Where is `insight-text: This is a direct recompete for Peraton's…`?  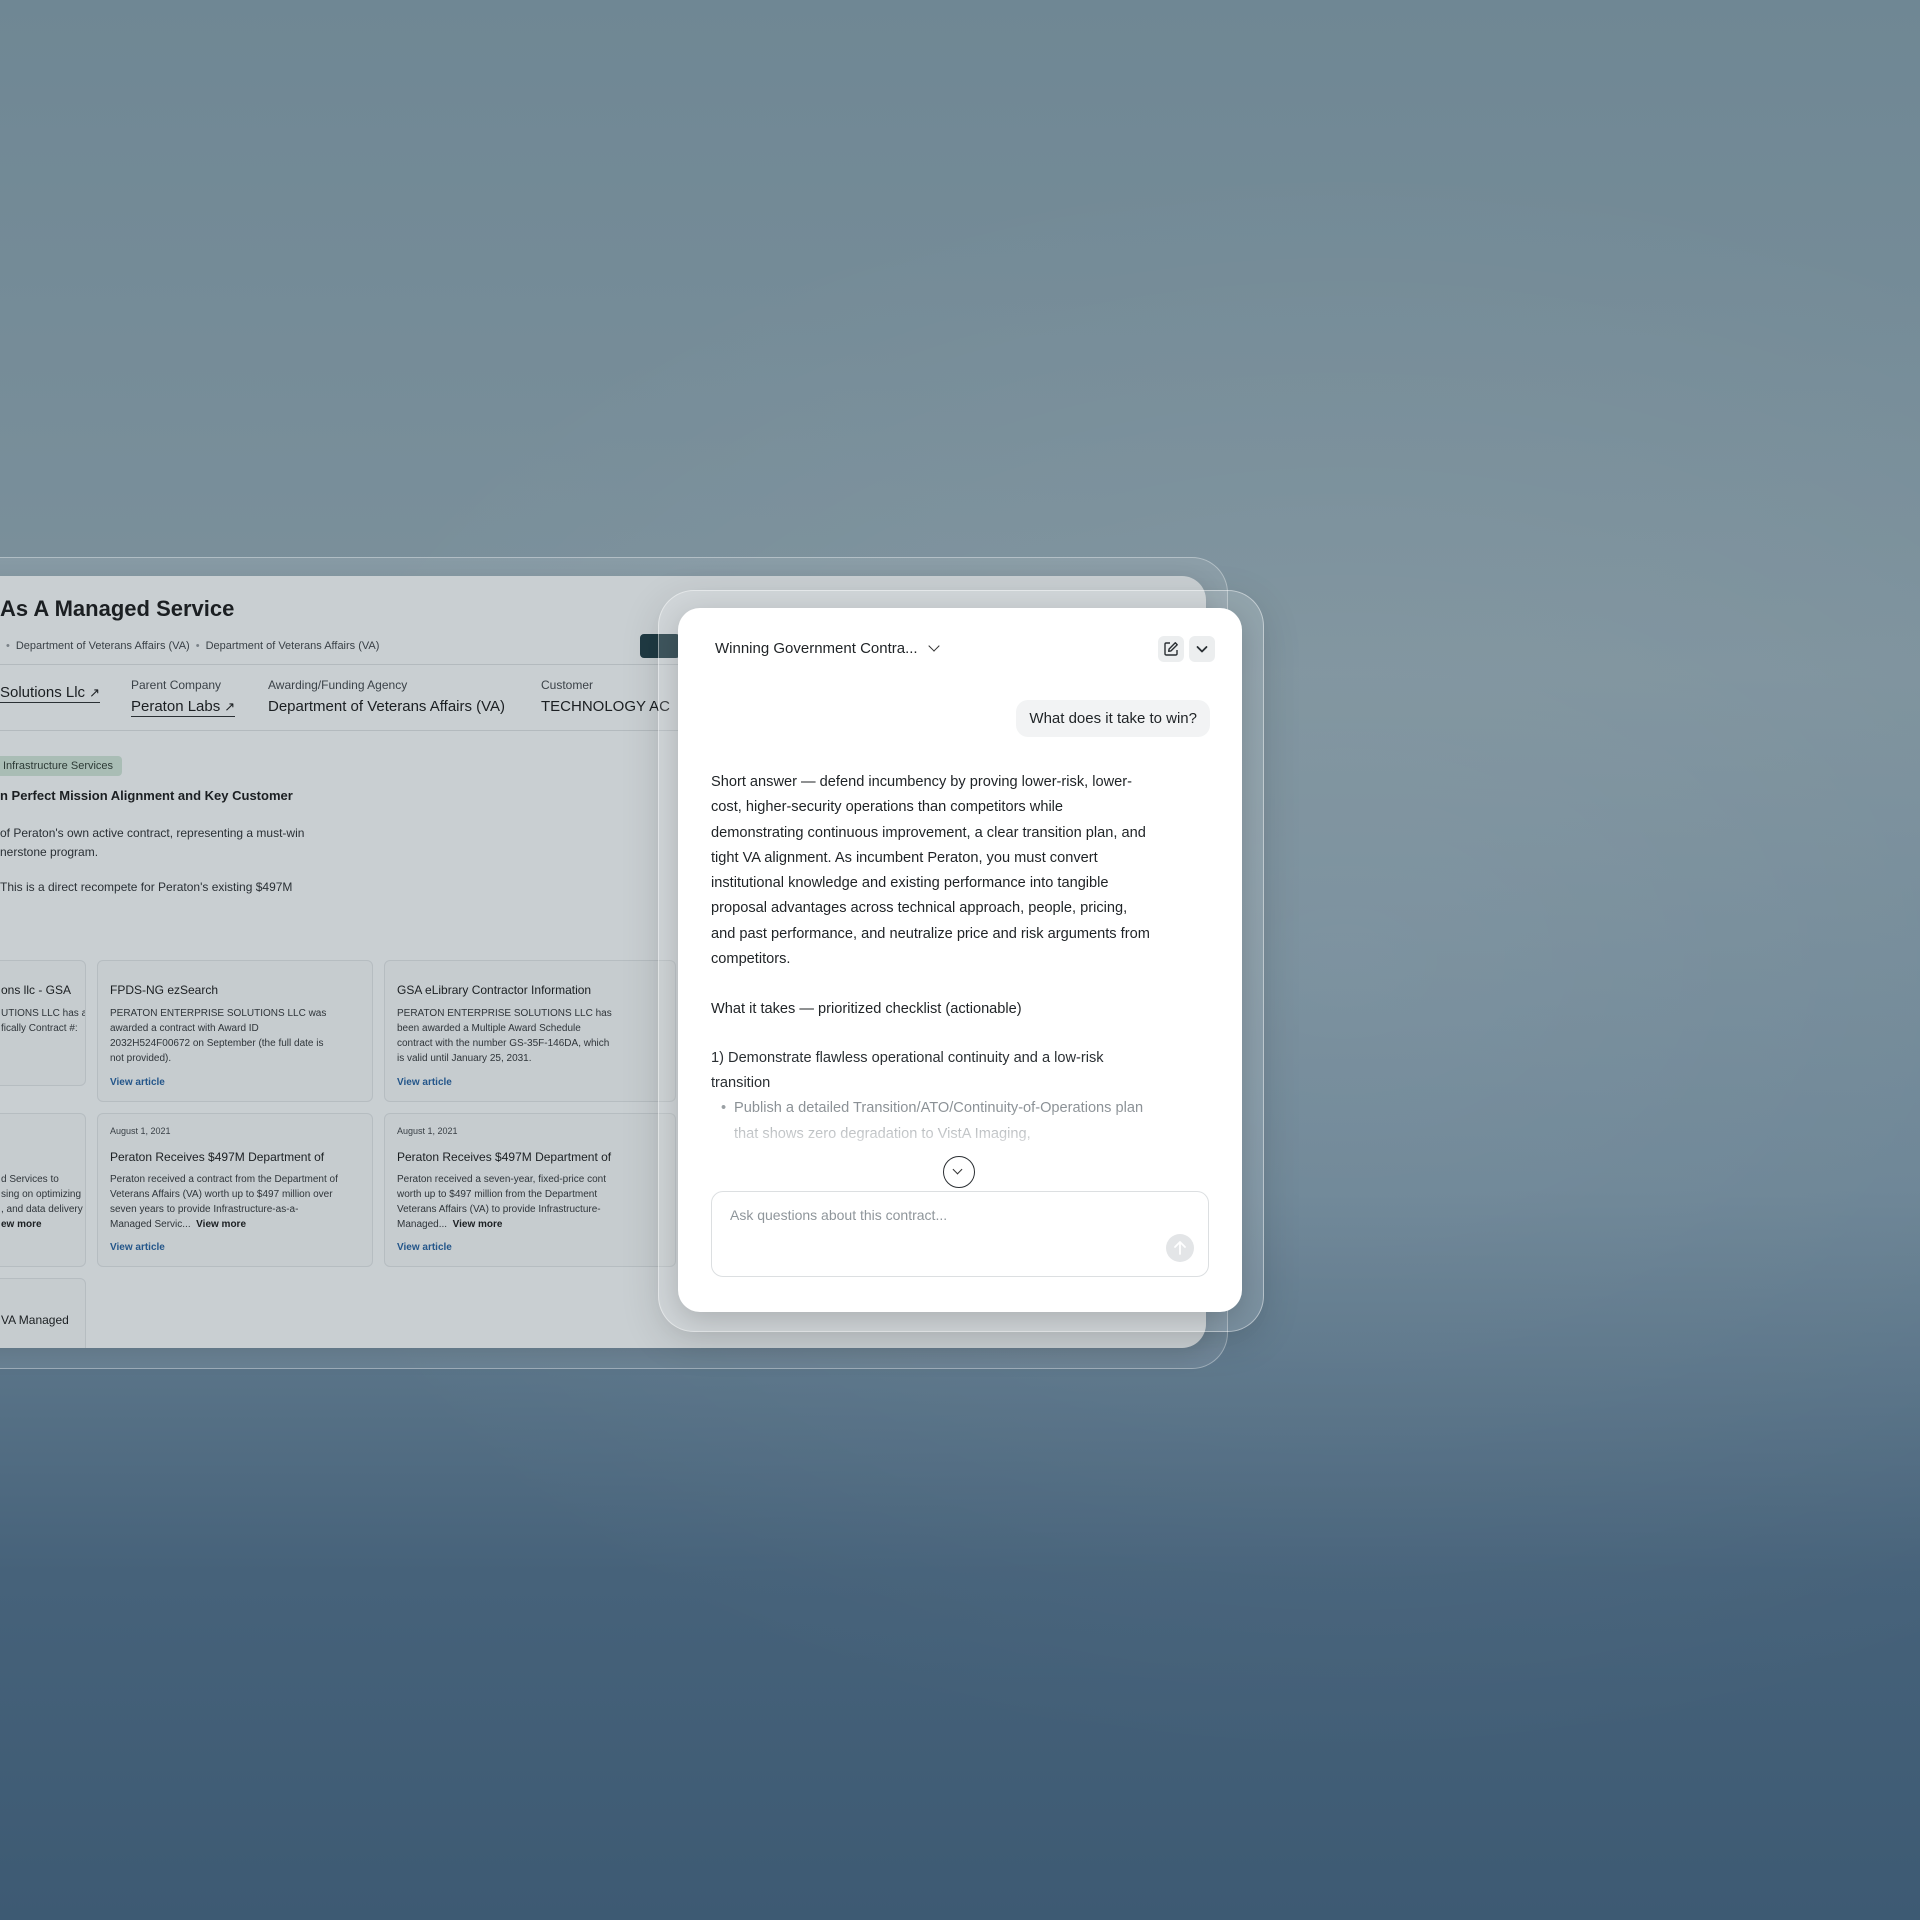 insight-text: This is a direct recompete for Peraton's… is located at coordinates (146, 887).